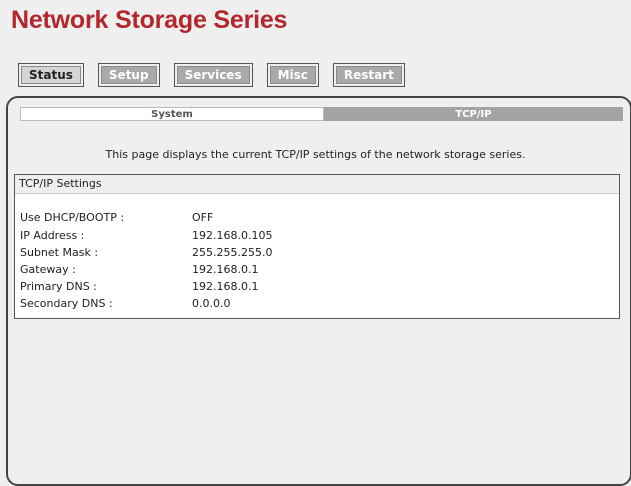 The image size is (631, 486). Describe the element at coordinates (172, 114) in the screenshot. I see `tab-system: System` at that location.